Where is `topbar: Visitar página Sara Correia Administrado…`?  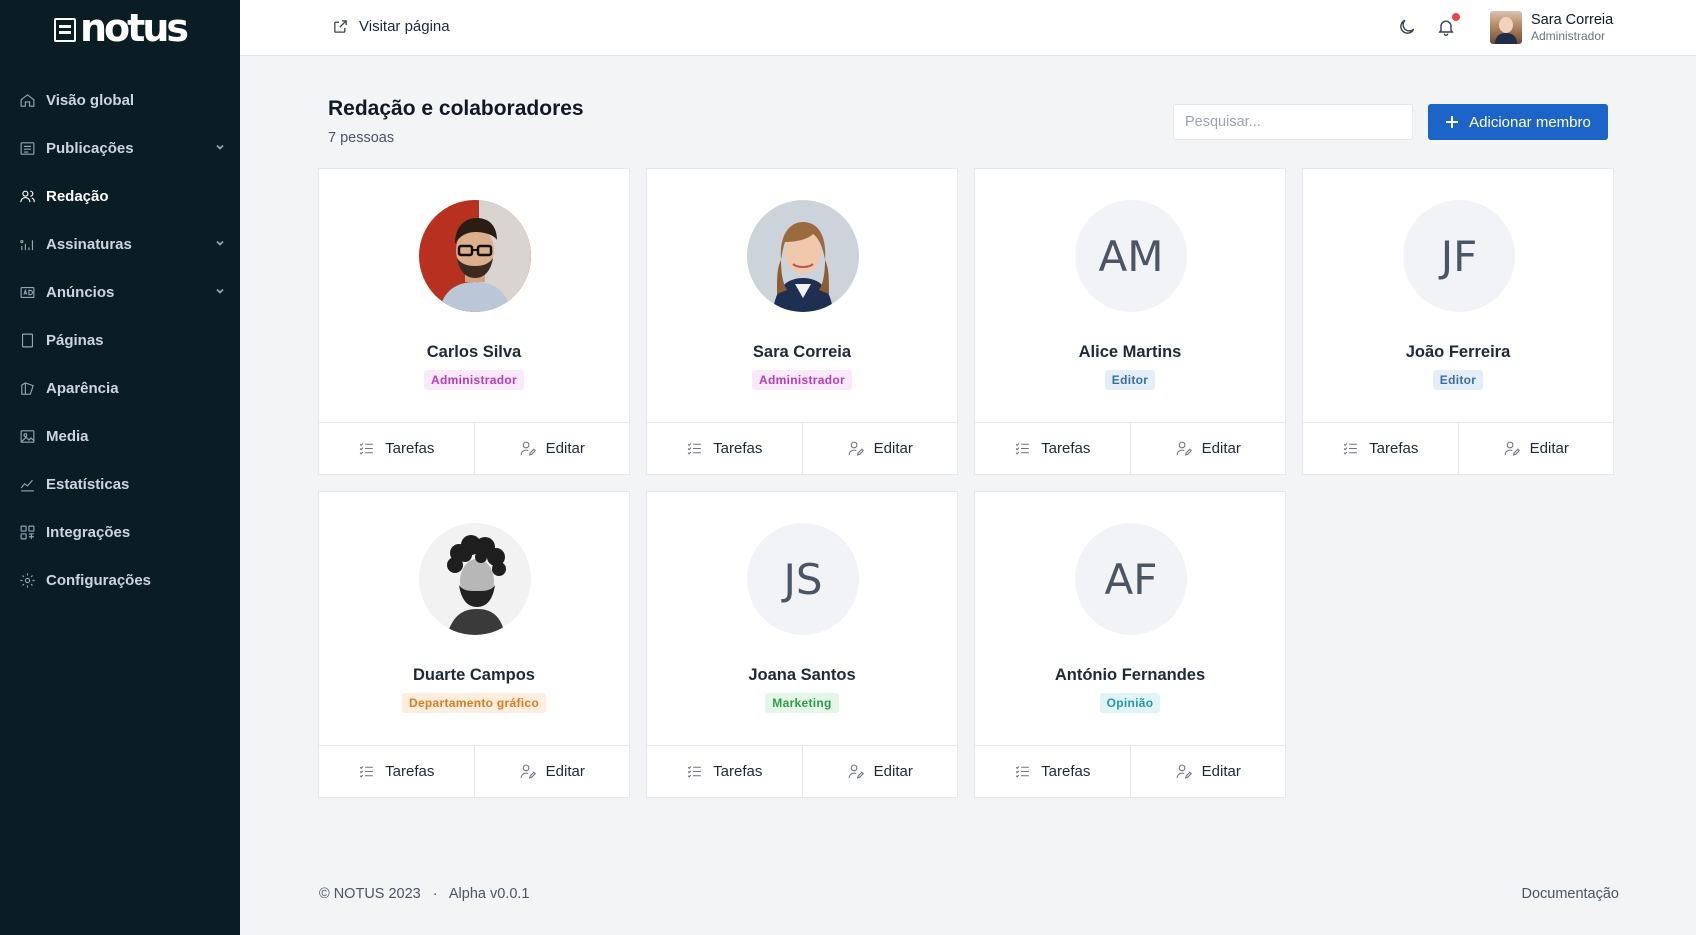 topbar: Visitar página Sara Correia Administrado… is located at coordinates (968, 28).